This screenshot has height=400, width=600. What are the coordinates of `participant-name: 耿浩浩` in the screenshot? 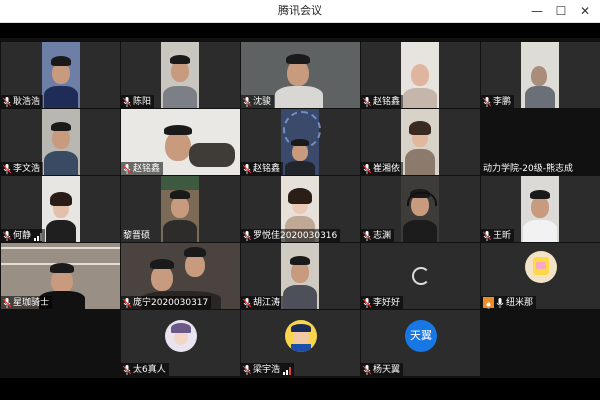 It's located at (27, 101).